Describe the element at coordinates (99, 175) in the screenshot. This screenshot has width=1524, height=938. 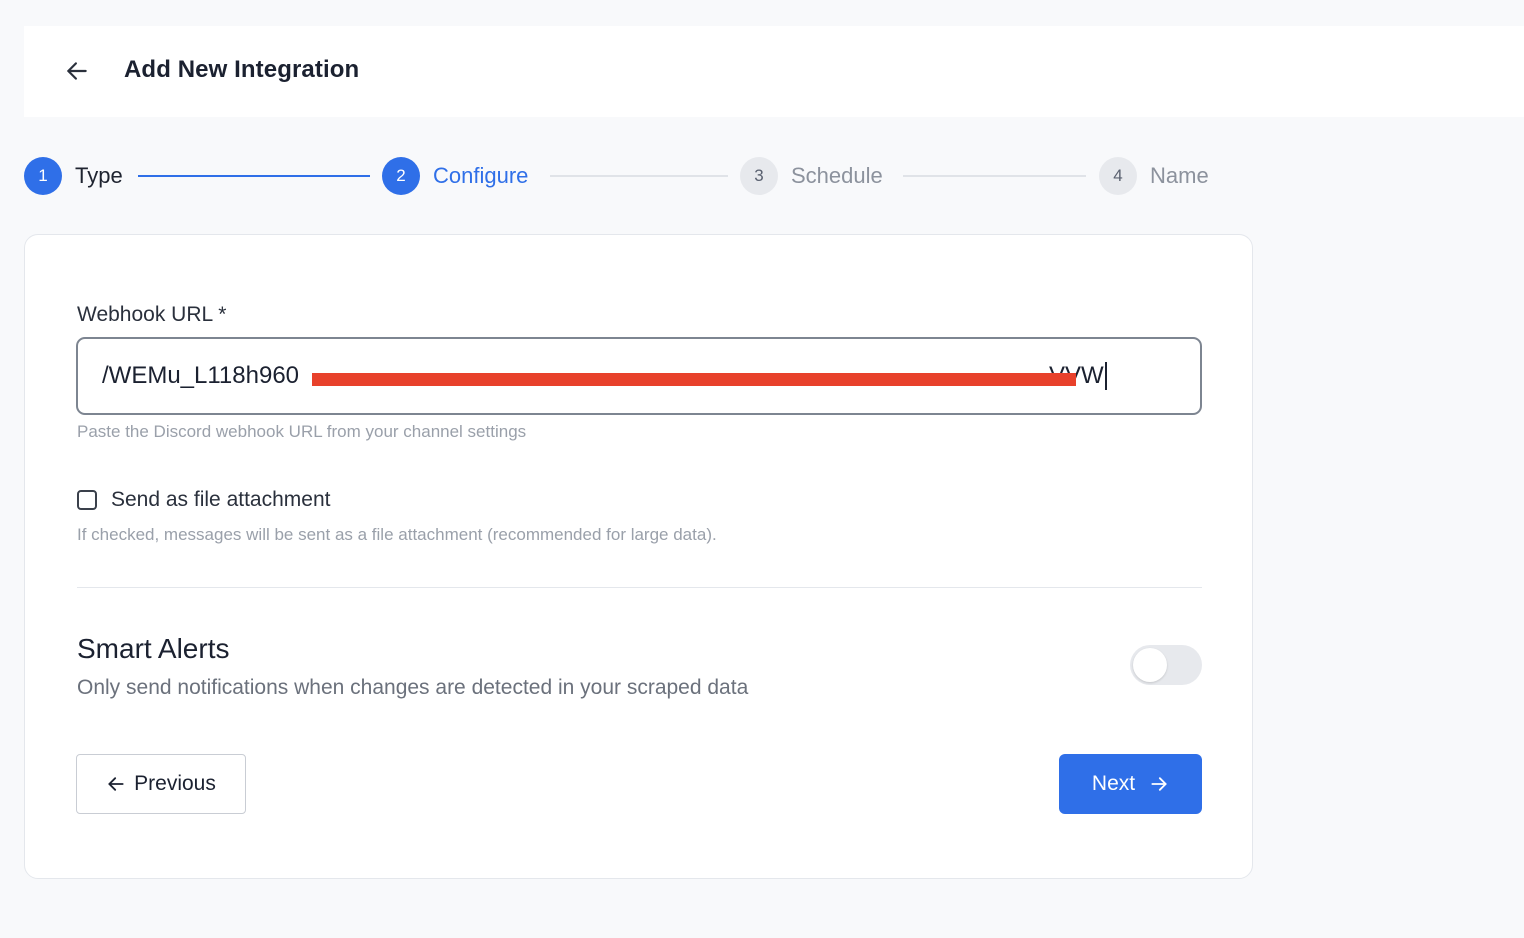
I see `step-label: Type` at that location.